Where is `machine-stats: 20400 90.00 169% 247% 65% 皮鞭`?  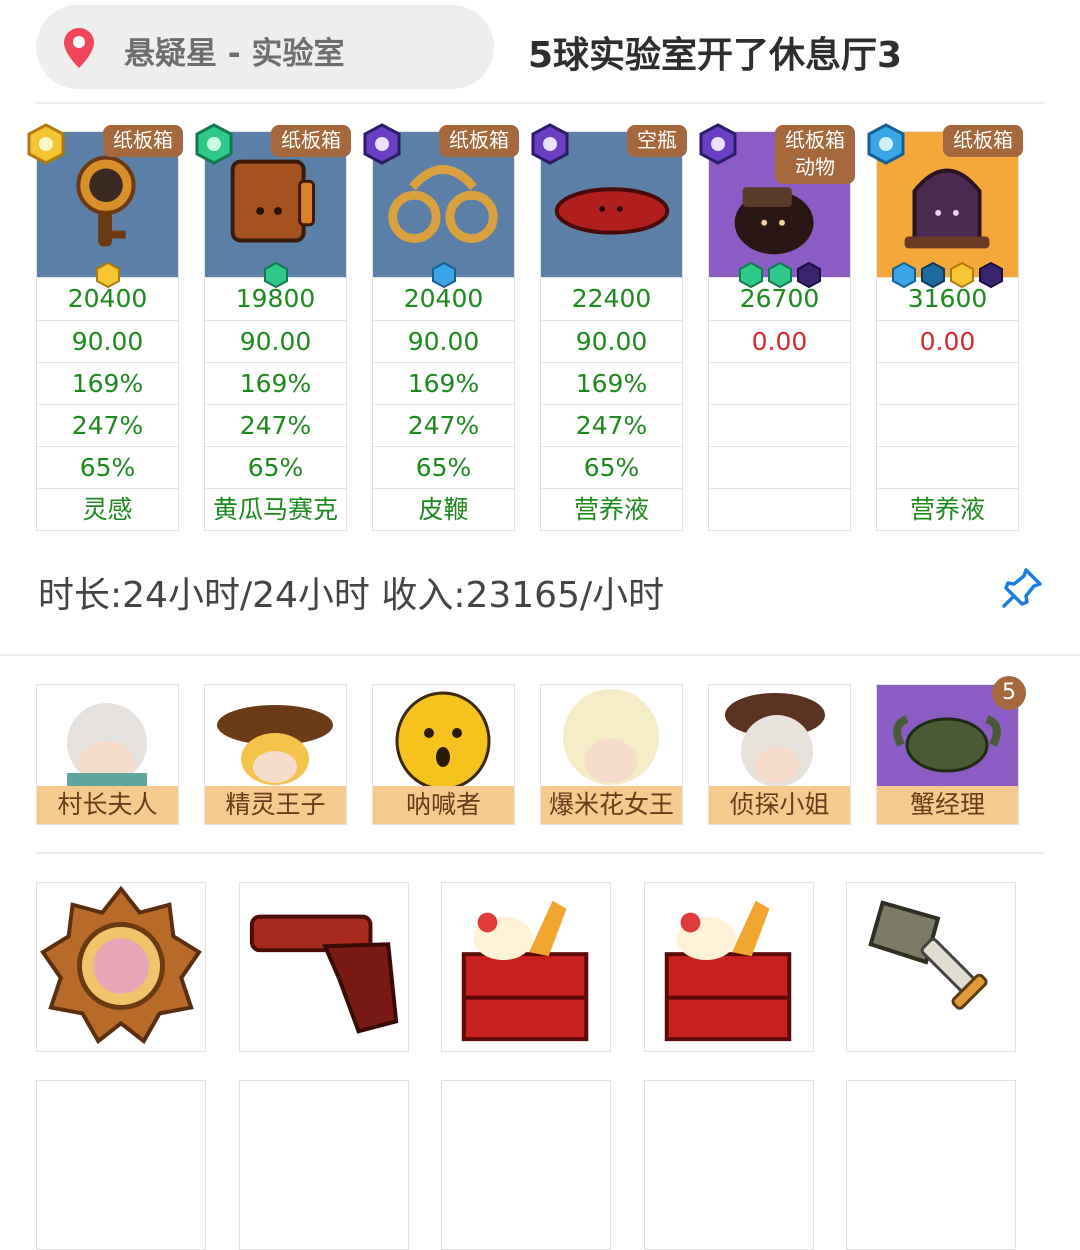
machine-stats: 20400 90.00 169% 247% 65% 皮鞭 is located at coordinates (443, 404).